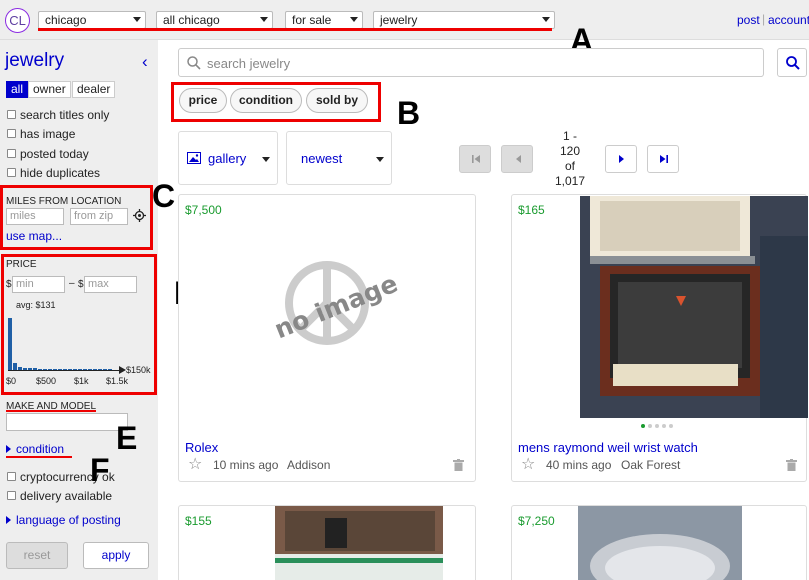  Describe the element at coordinates (38, 284) in the screenshot. I see `min-price-input: min` at that location.